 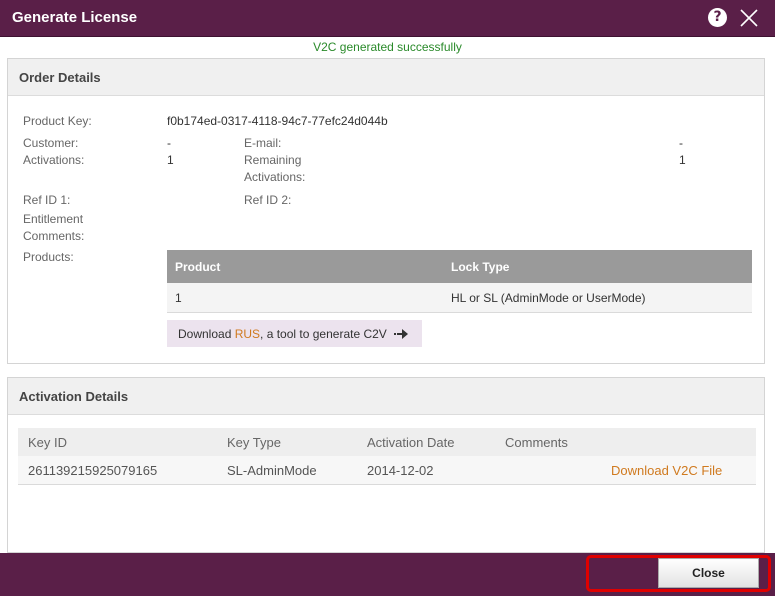 I want to click on column-header-key-id: Key ID, so click(x=117, y=442).